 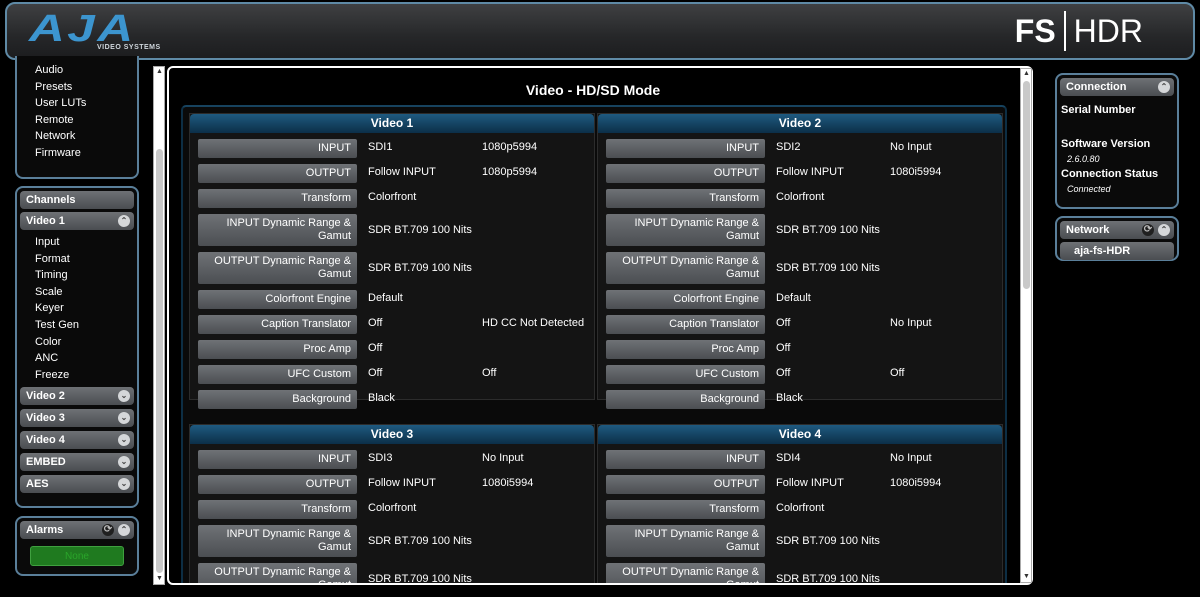 I want to click on main-scrollbar: ▲ ▼, so click(x=1026, y=325).